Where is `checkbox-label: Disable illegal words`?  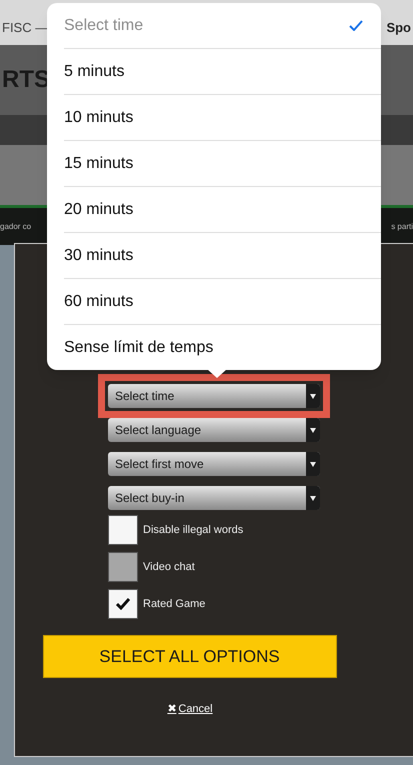
checkbox-label: Disable illegal words is located at coordinates (193, 530).